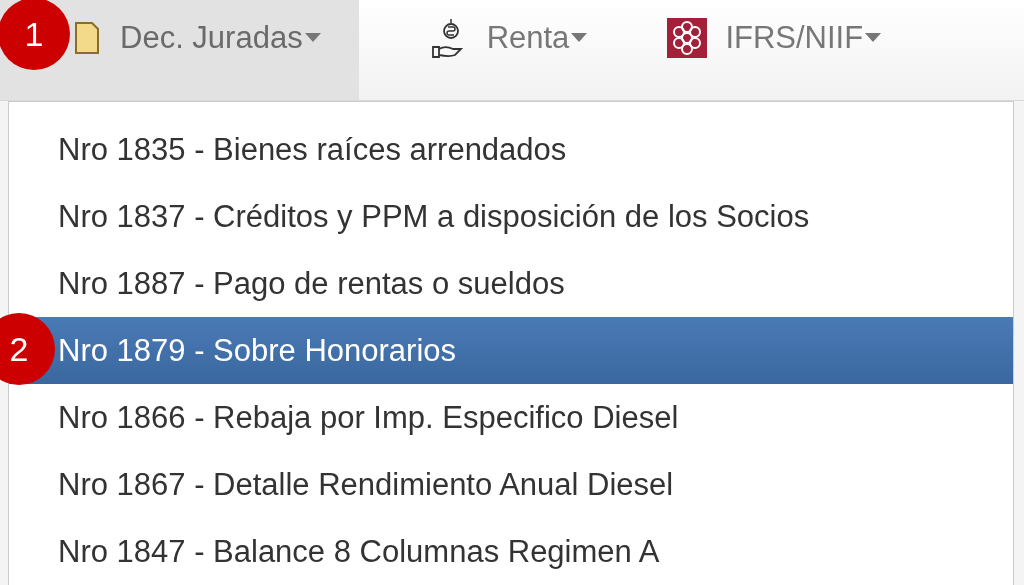 Image resolution: width=1024 pixels, height=585 pixels. I want to click on dropdown-item: Nro 1835 - Bienes raíces arrendados, so click(511, 149).